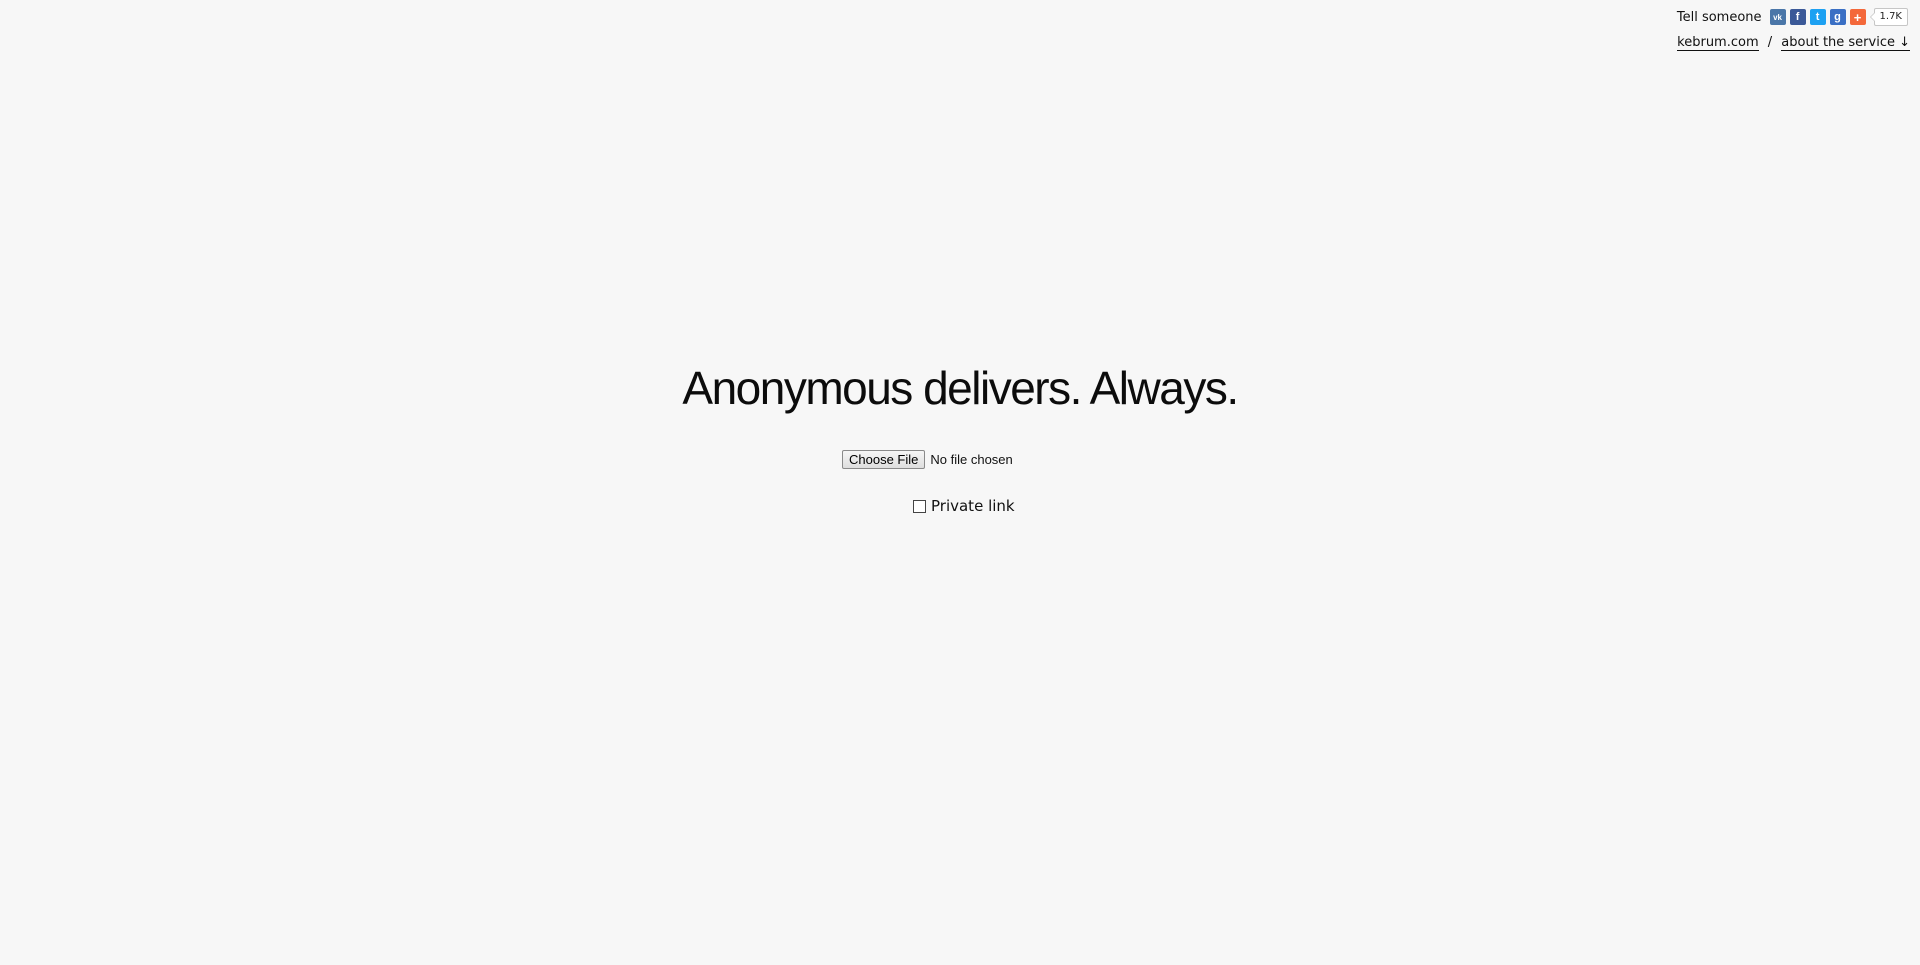 Image resolution: width=1920 pixels, height=965 pixels. What do you see at coordinates (1857, 17) in the screenshot?
I see `more-share-icon: +` at bounding box center [1857, 17].